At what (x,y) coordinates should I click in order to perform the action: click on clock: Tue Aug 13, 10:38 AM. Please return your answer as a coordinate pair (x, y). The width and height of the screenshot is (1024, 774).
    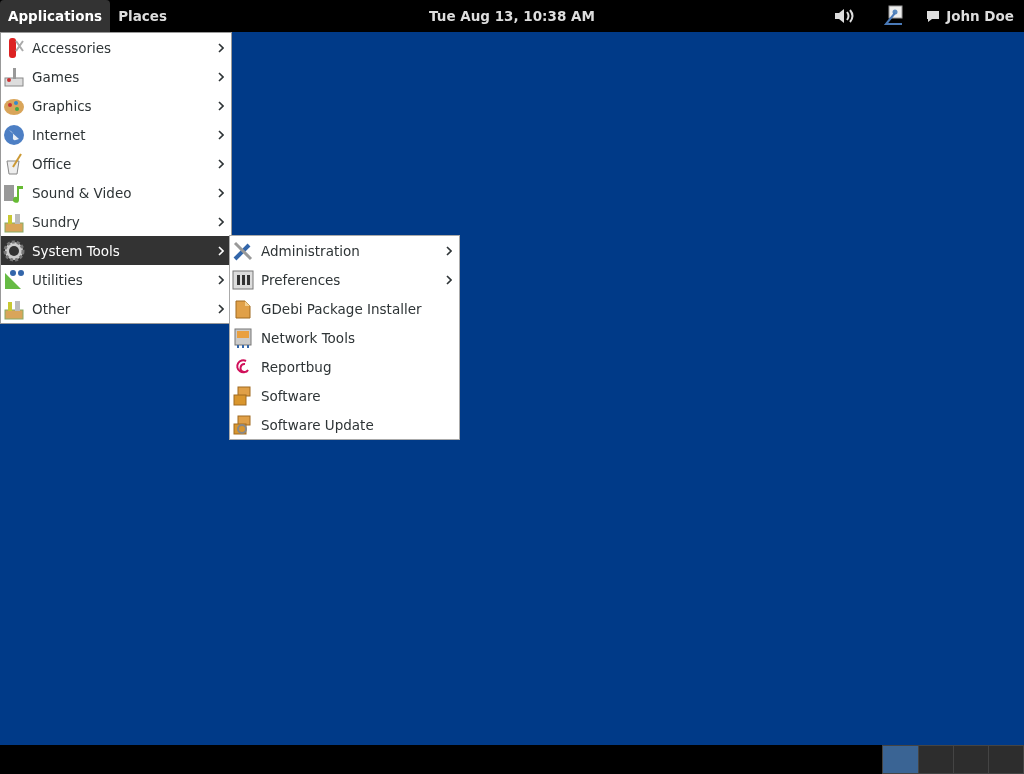
    Looking at the image, I should click on (512, 16).